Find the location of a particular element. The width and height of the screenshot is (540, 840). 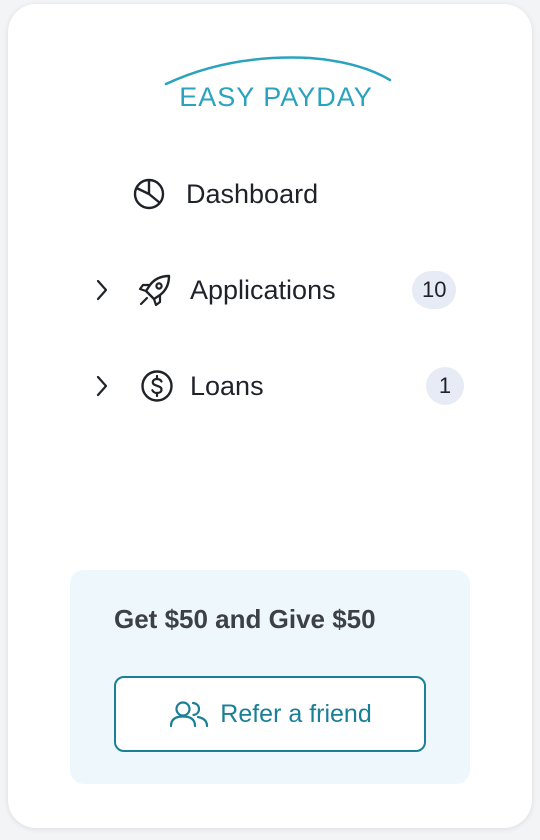

sidebar-item-label: Applications is located at coordinates (263, 290).